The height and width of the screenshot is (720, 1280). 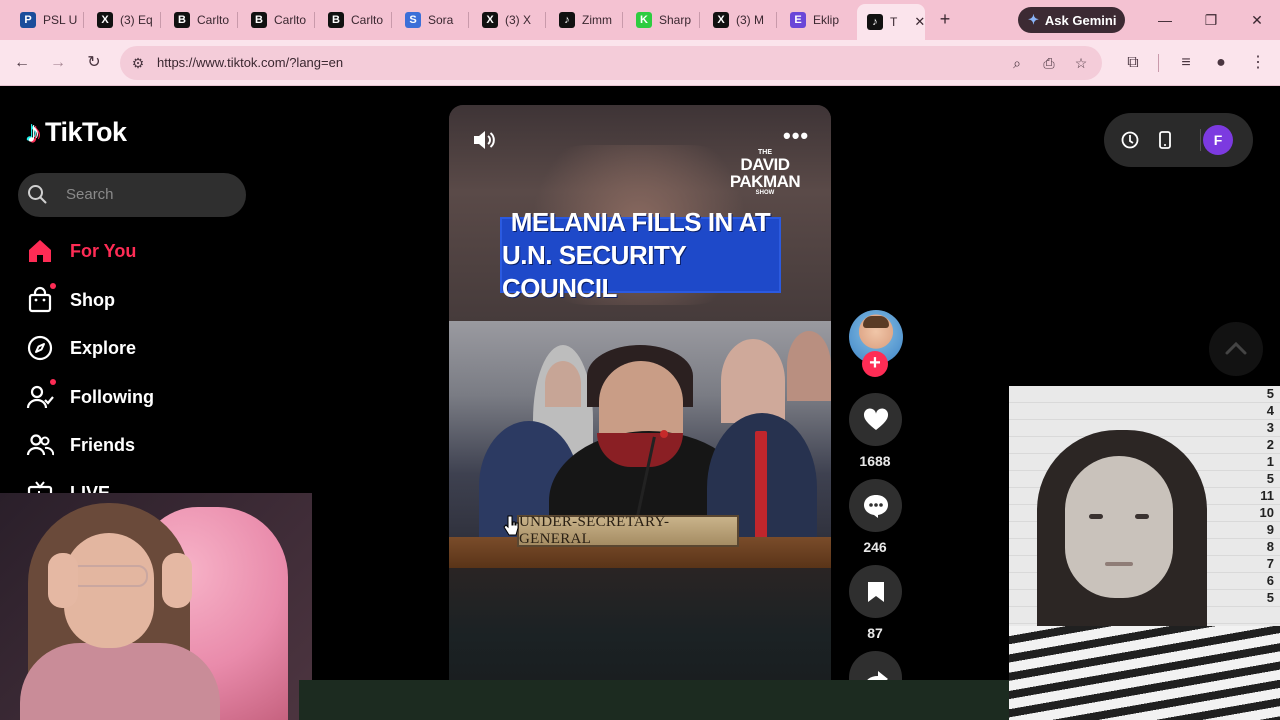 What do you see at coordinates (1270, 444) in the screenshot?
I see `height-scale-number: 2` at bounding box center [1270, 444].